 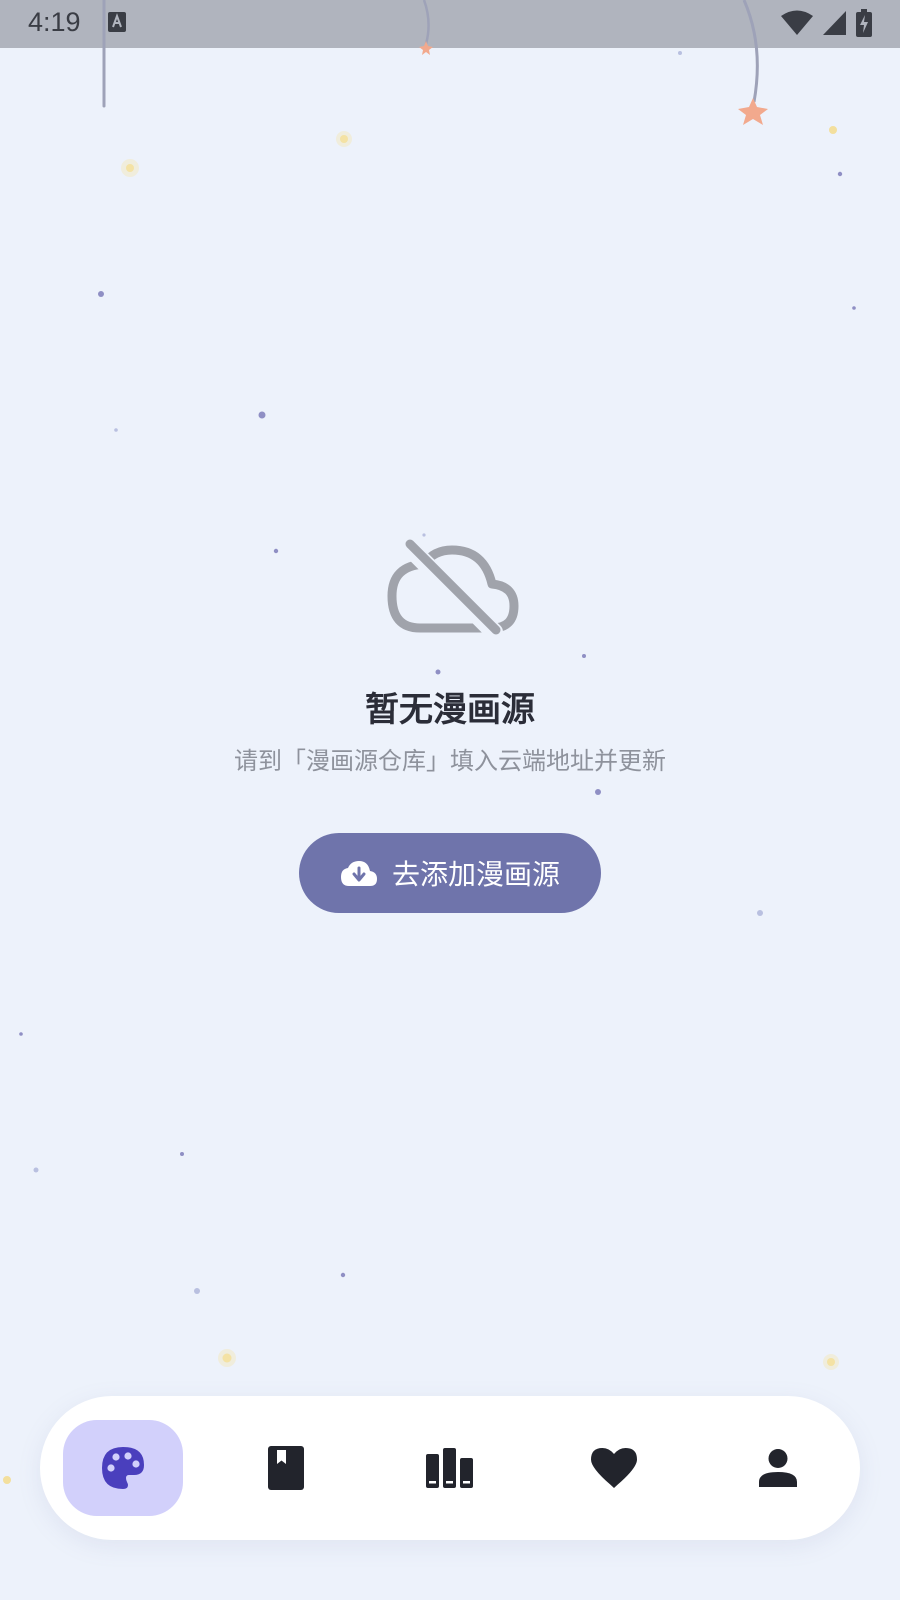 What do you see at coordinates (450, 761) in the screenshot?
I see `empty-subtitle: 请到「漫画源仓库」填入云端地址并更新` at bounding box center [450, 761].